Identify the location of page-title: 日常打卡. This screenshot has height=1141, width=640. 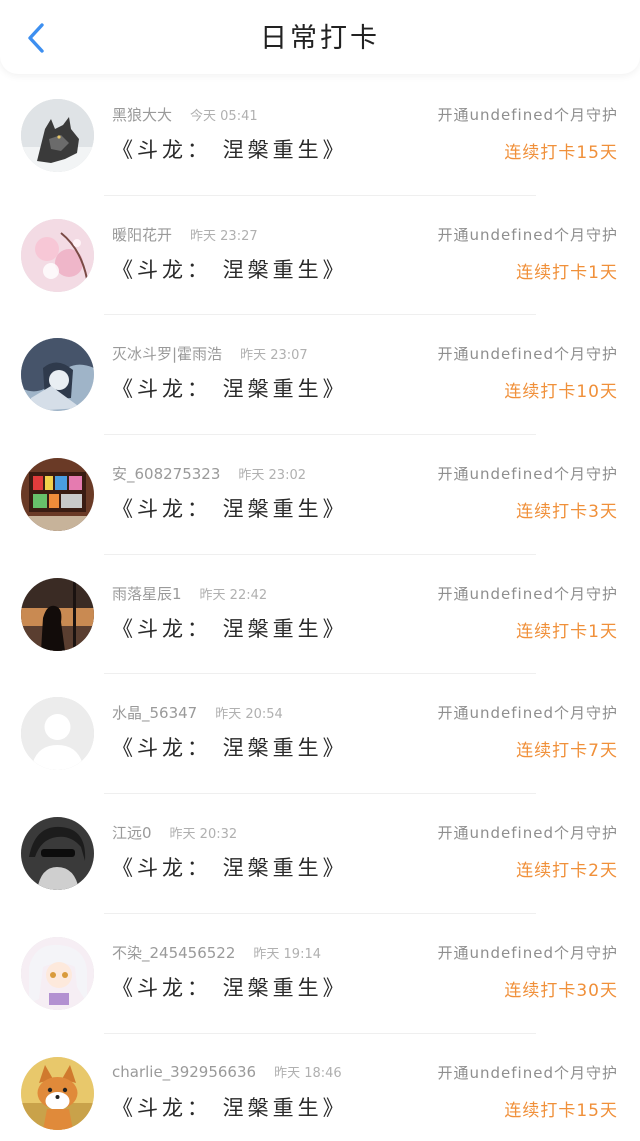
(320, 38).